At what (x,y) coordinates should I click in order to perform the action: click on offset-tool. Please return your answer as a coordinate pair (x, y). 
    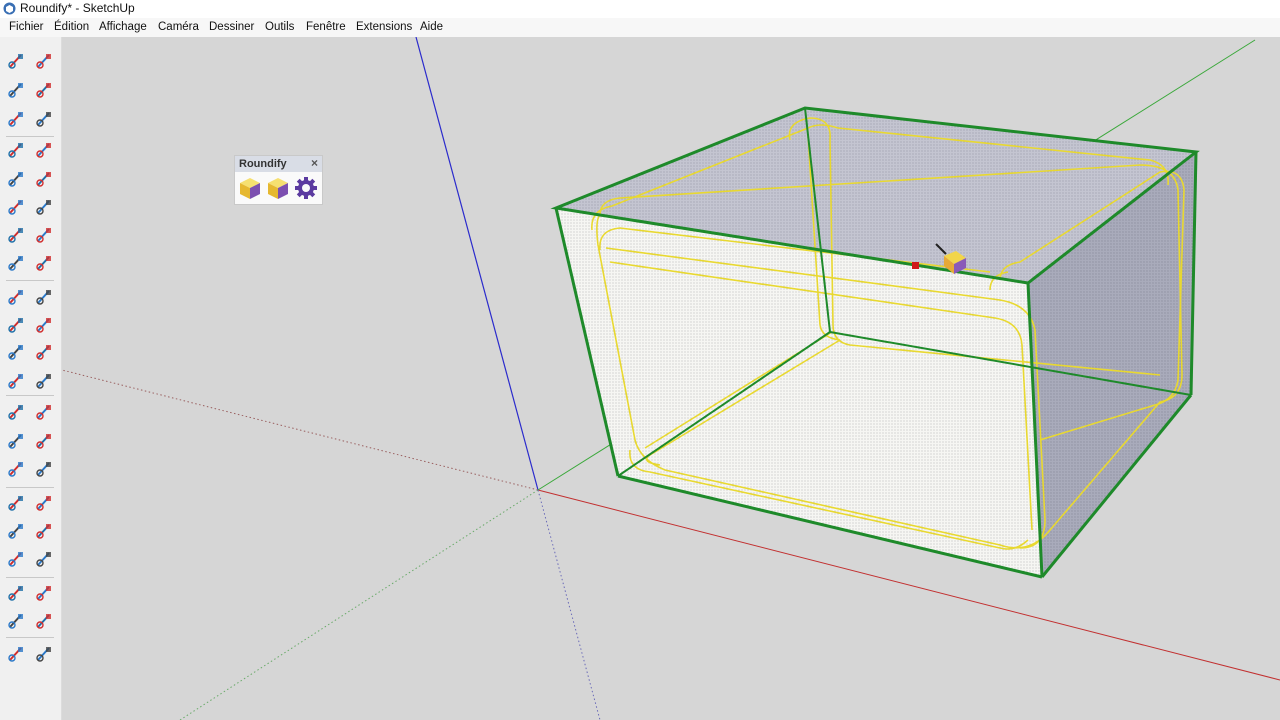
    Looking at the image, I should click on (44, 352).